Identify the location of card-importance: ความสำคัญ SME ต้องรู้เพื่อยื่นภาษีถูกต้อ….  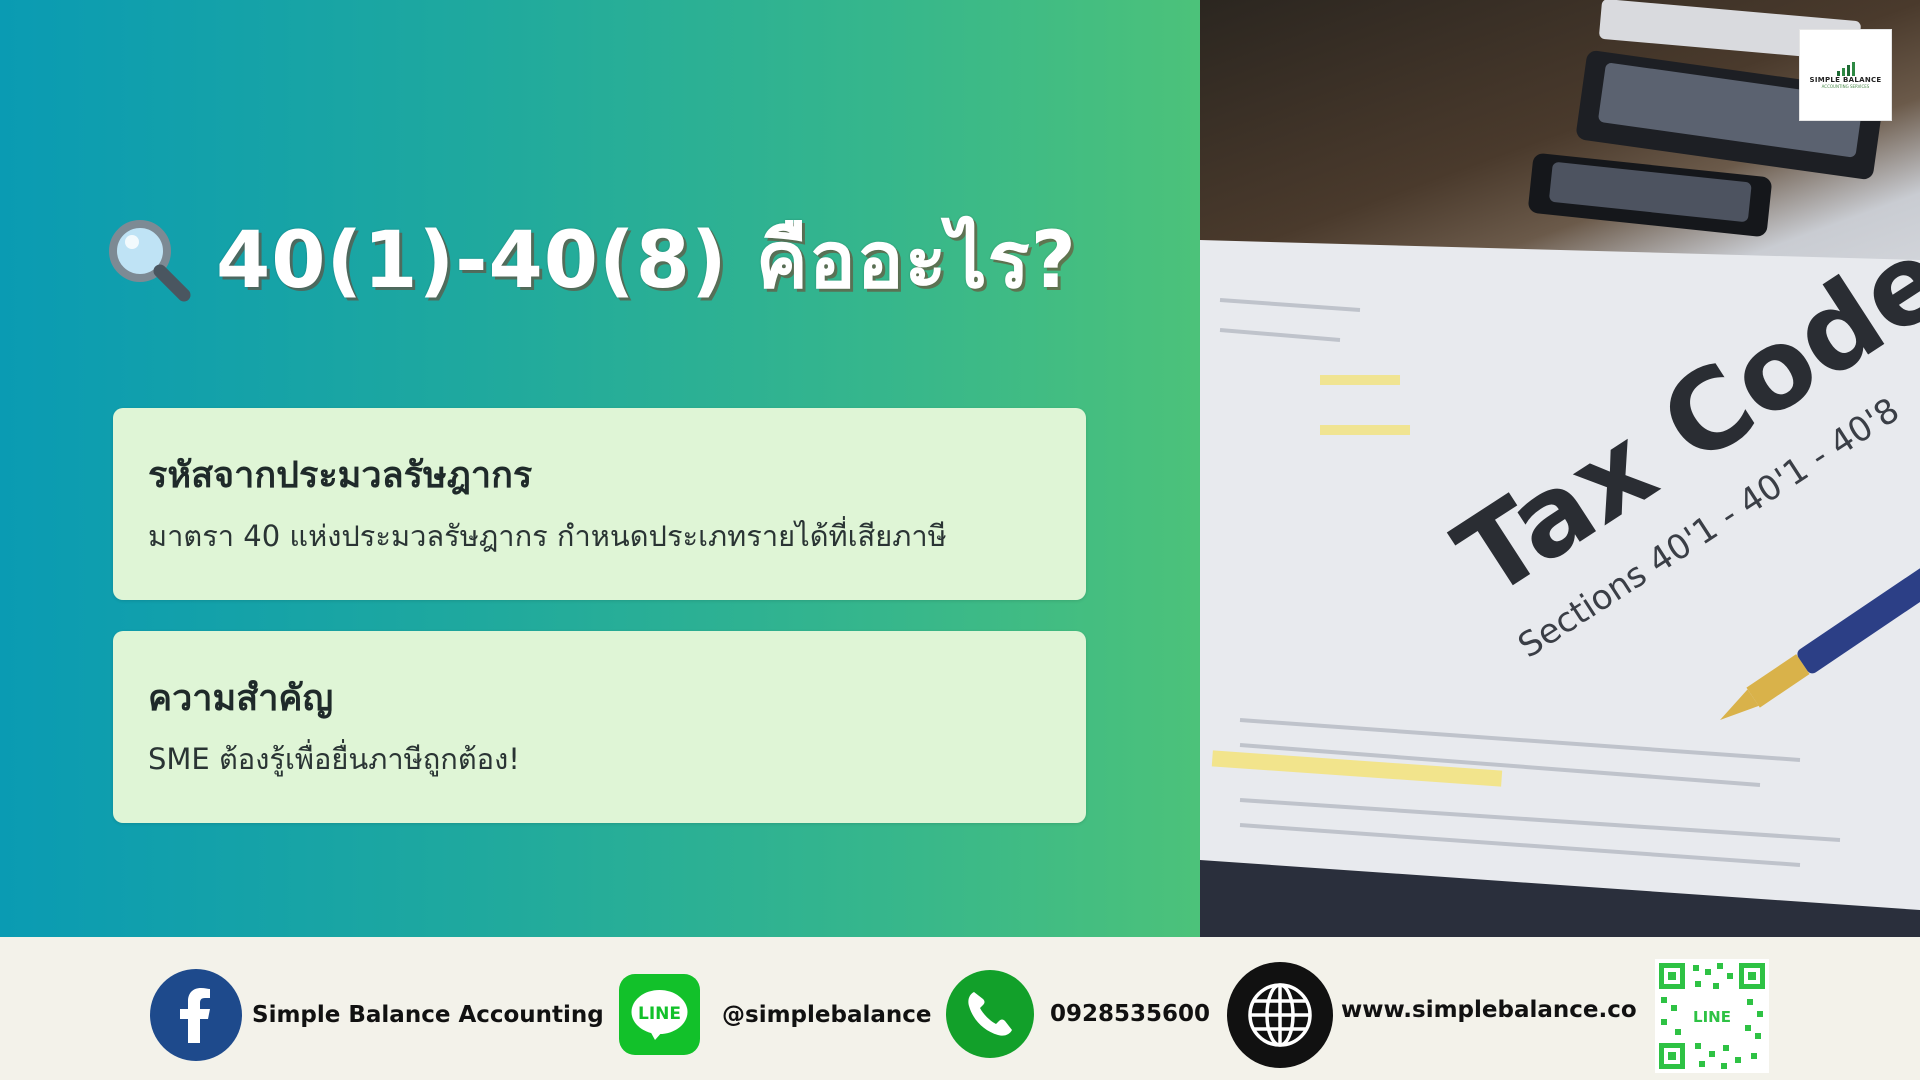
(599, 727).